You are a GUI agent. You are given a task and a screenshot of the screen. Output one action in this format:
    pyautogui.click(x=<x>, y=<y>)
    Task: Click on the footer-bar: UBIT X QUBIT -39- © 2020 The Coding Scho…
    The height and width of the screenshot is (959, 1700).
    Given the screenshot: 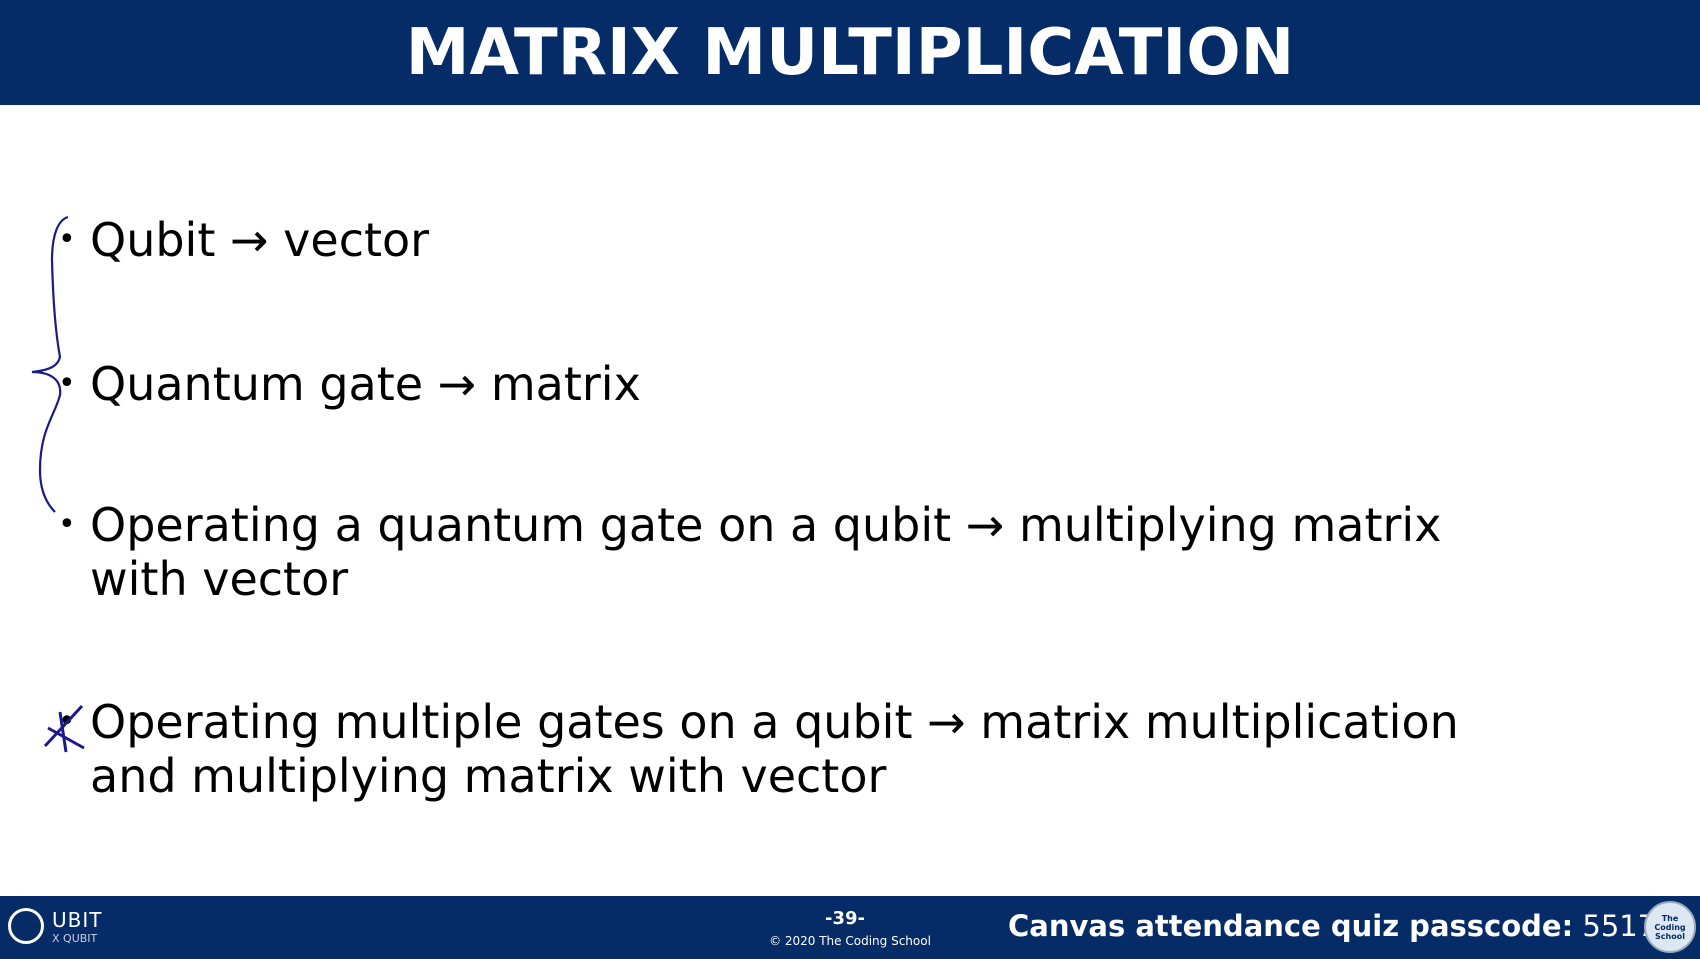 What is the action you would take?
    pyautogui.click(x=850, y=927)
    